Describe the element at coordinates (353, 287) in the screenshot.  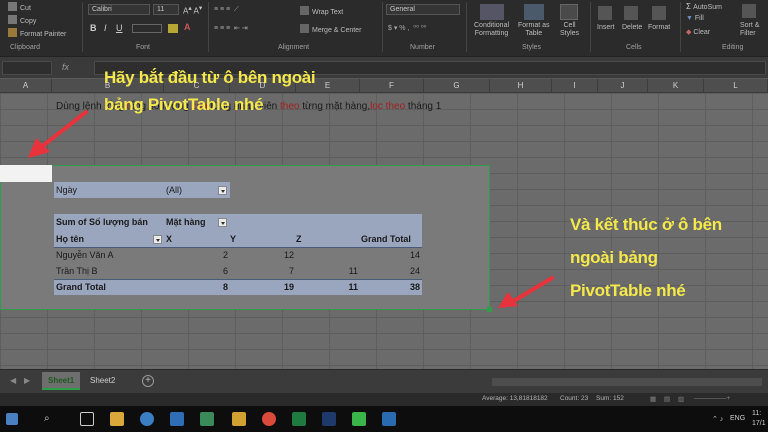
I see `pivot-total-cell: 11` at that location.